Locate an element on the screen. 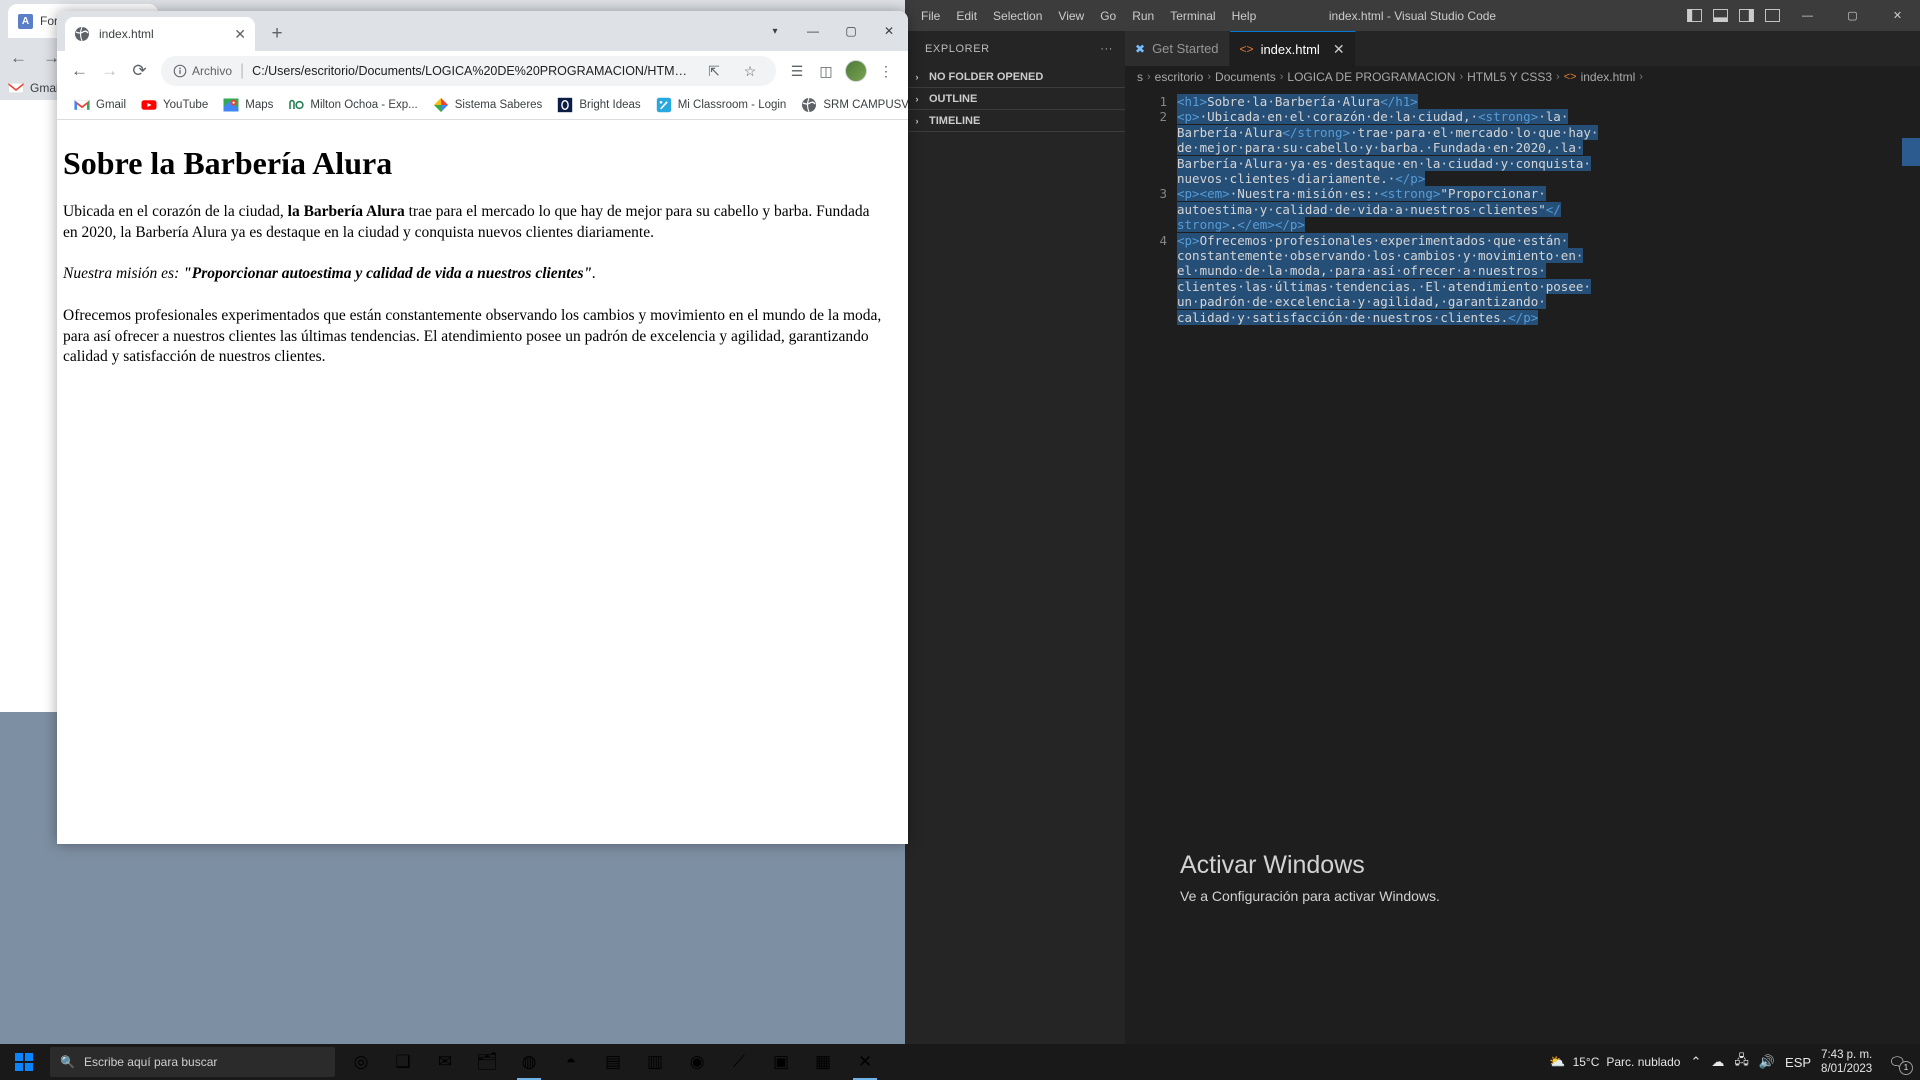  taskbar-edge-icon: ◓ is located at coordinates (571, 1062).